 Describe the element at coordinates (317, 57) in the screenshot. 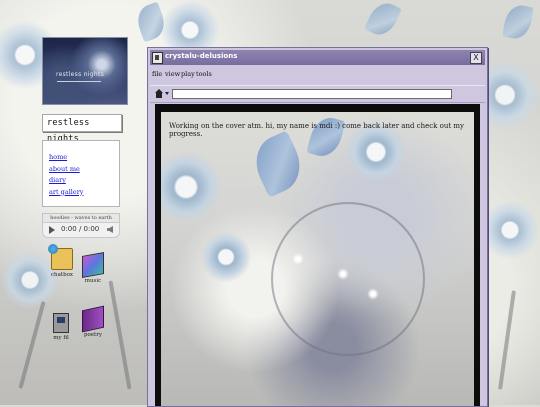

I see `window-titlebar: crystalu-delusions X` at that location.